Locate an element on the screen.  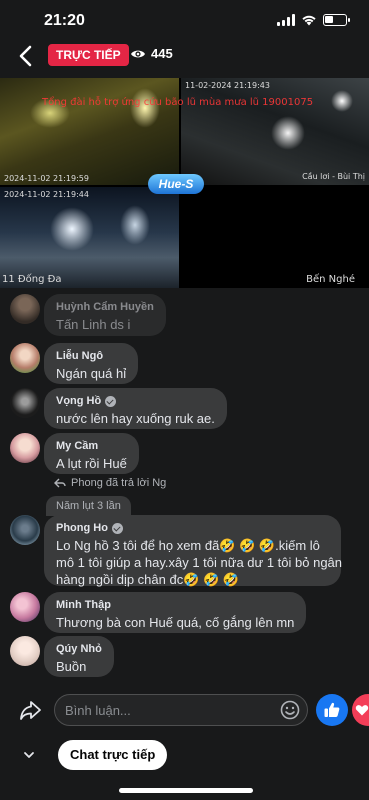
share-icon is located at coordinates (31, 711).